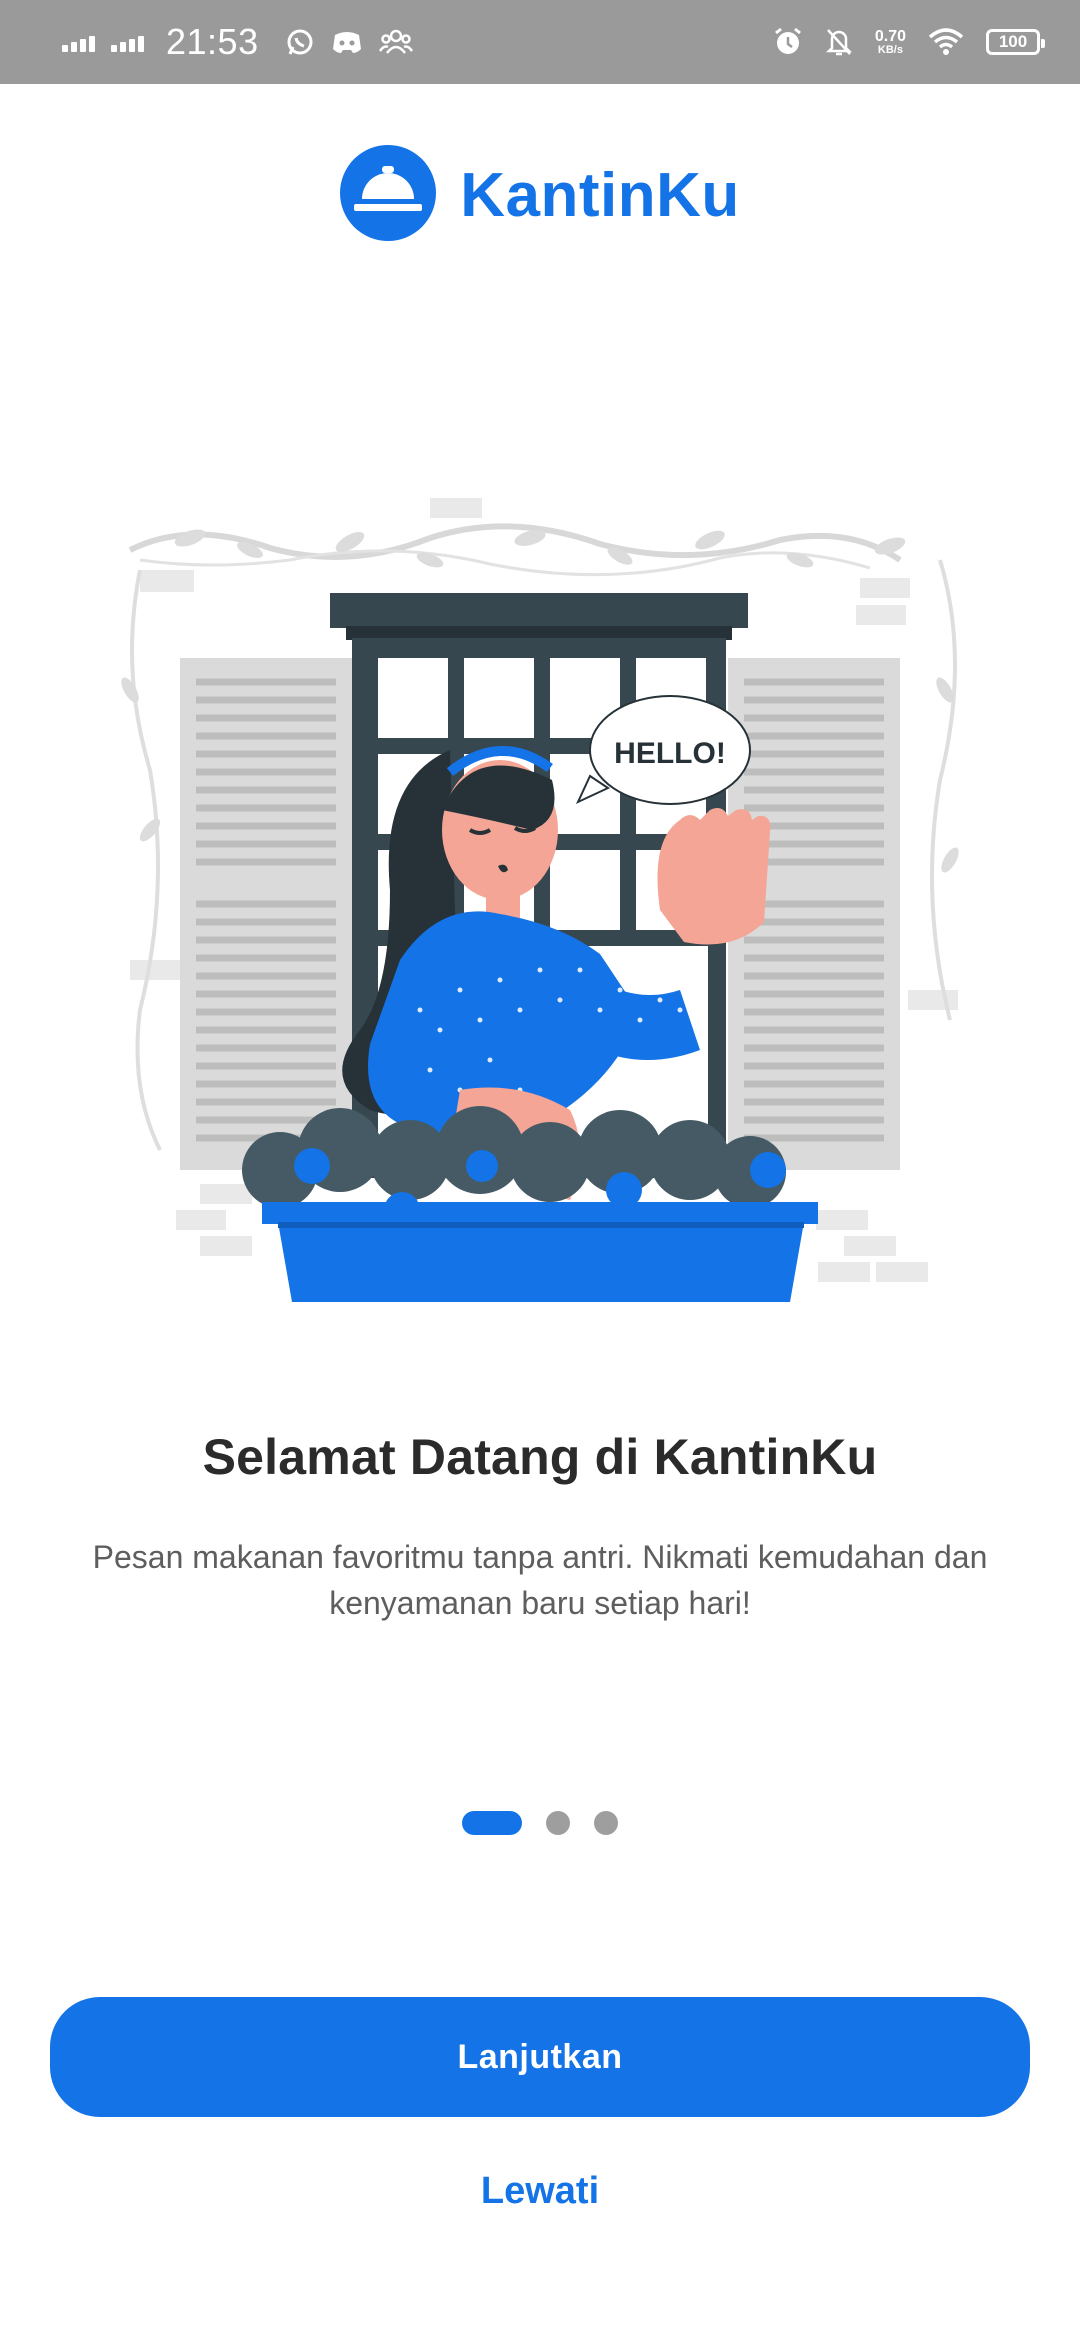  What do you see at coordinates (347, 42) in the screenshot?
I see `discord-icon` at bounding box center [347, 42].